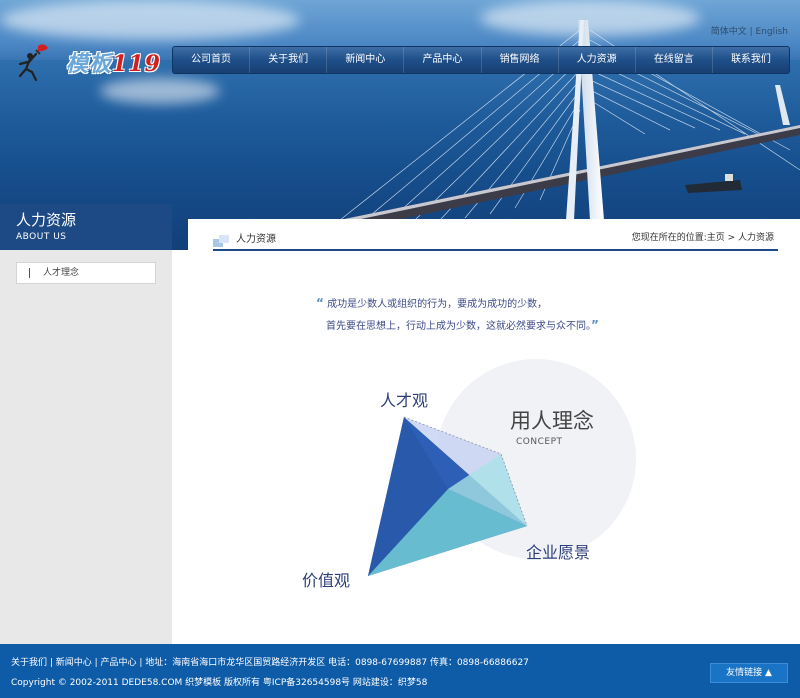  What do you see at coordinates (256, 239) in the screenshot?
I see `section-title: 人力资源` at bounding box center [256, 239].